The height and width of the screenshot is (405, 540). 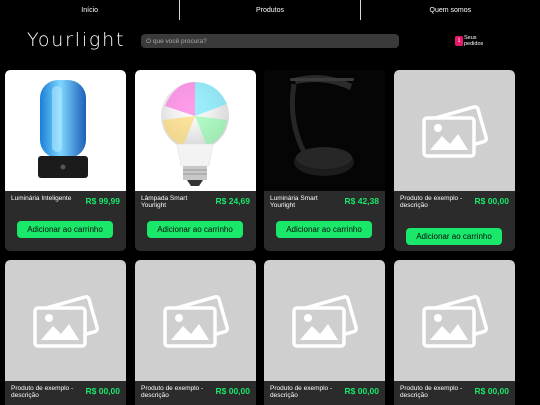 I want to click on nav-item-quem-somos: Quem somos, so click(x=450, y=10).